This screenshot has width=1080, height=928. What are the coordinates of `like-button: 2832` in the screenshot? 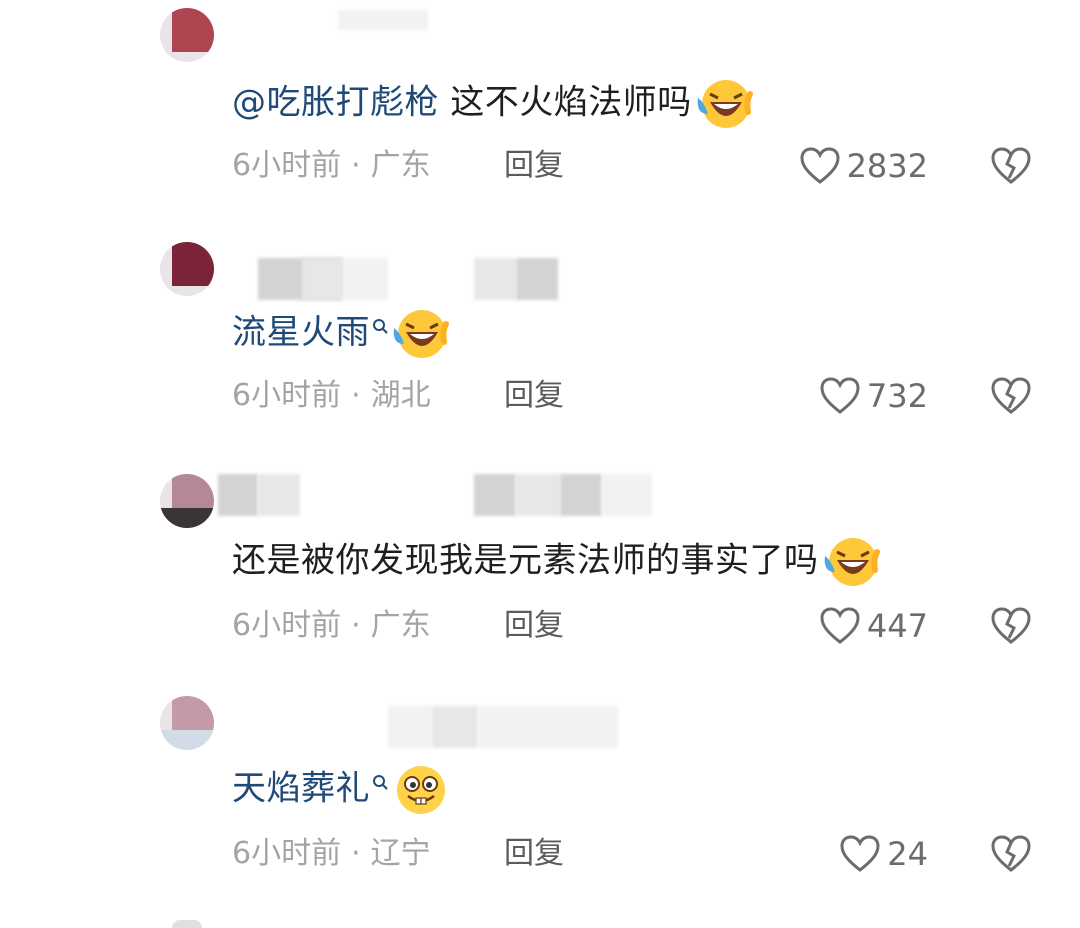 It's located at (863, 166).